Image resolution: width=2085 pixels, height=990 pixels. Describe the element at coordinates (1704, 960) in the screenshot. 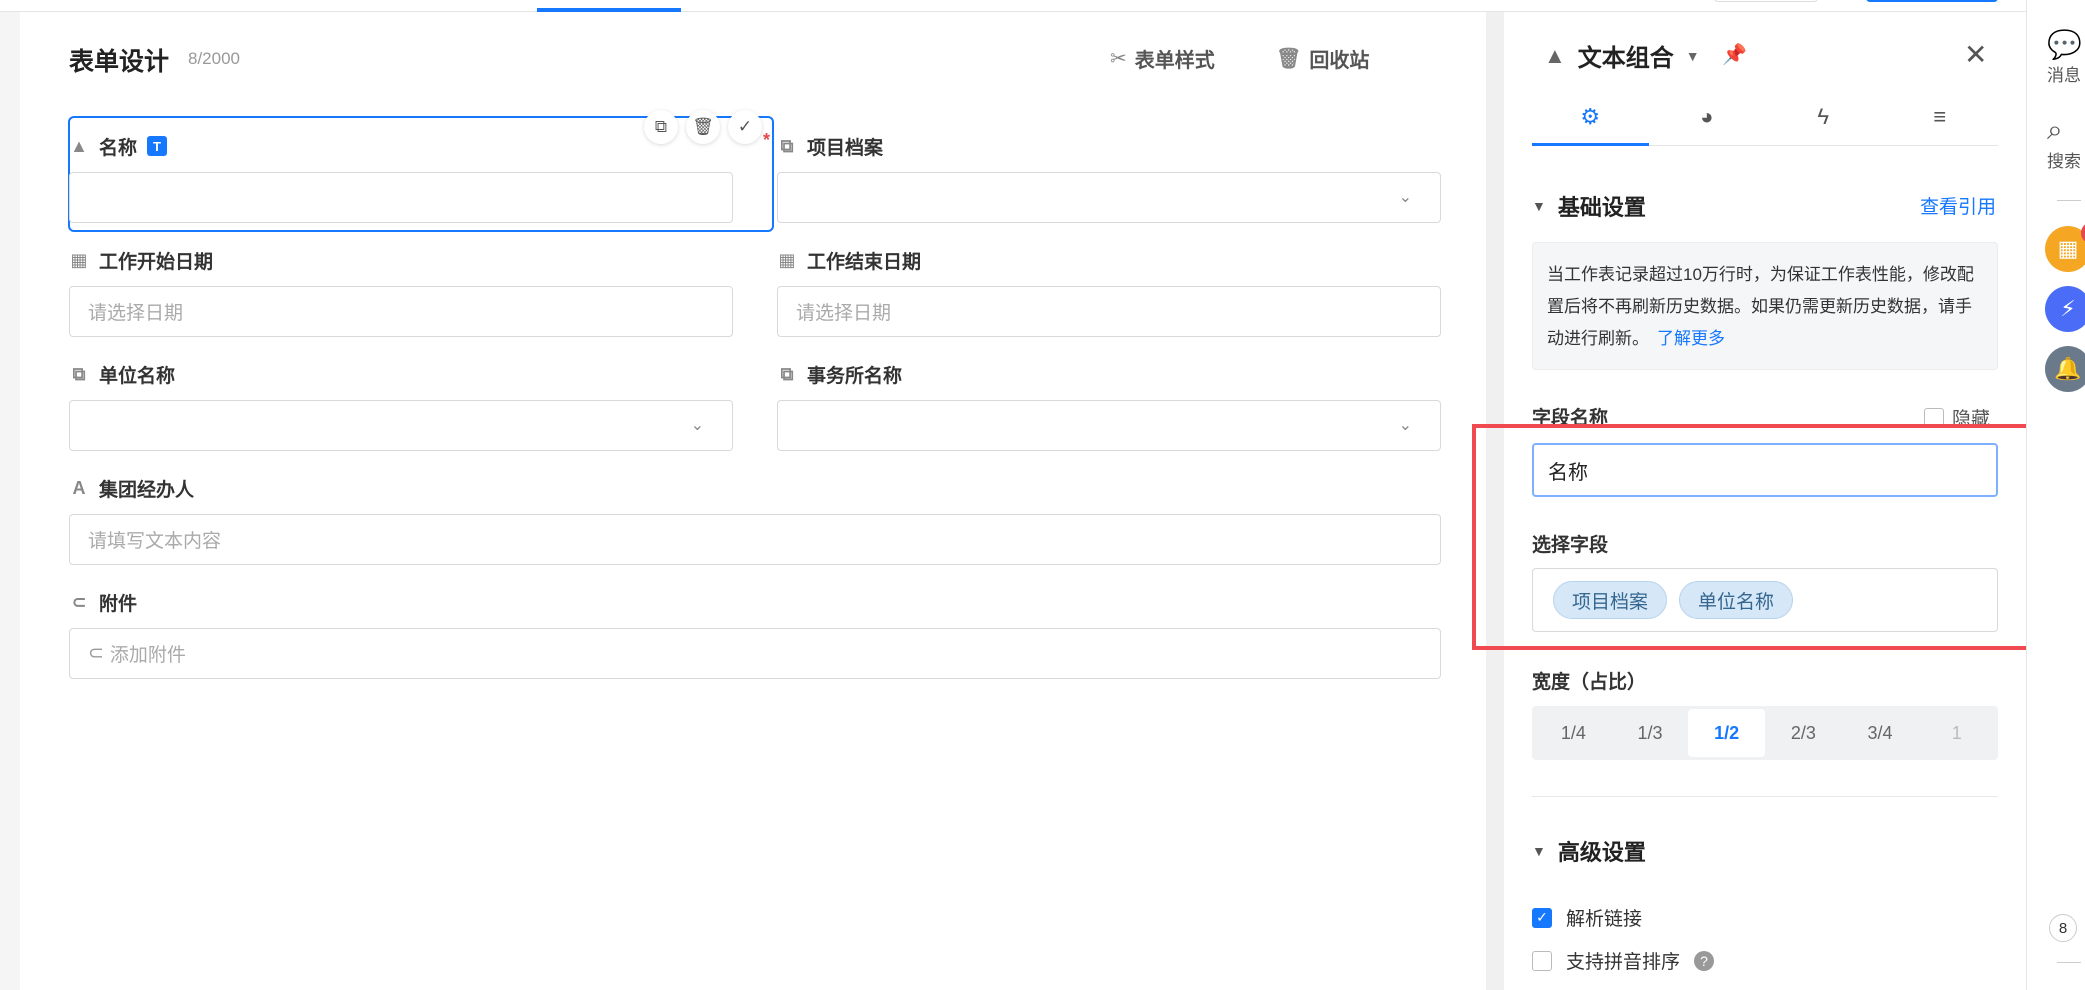

I see `help-icon: ?` at that location.